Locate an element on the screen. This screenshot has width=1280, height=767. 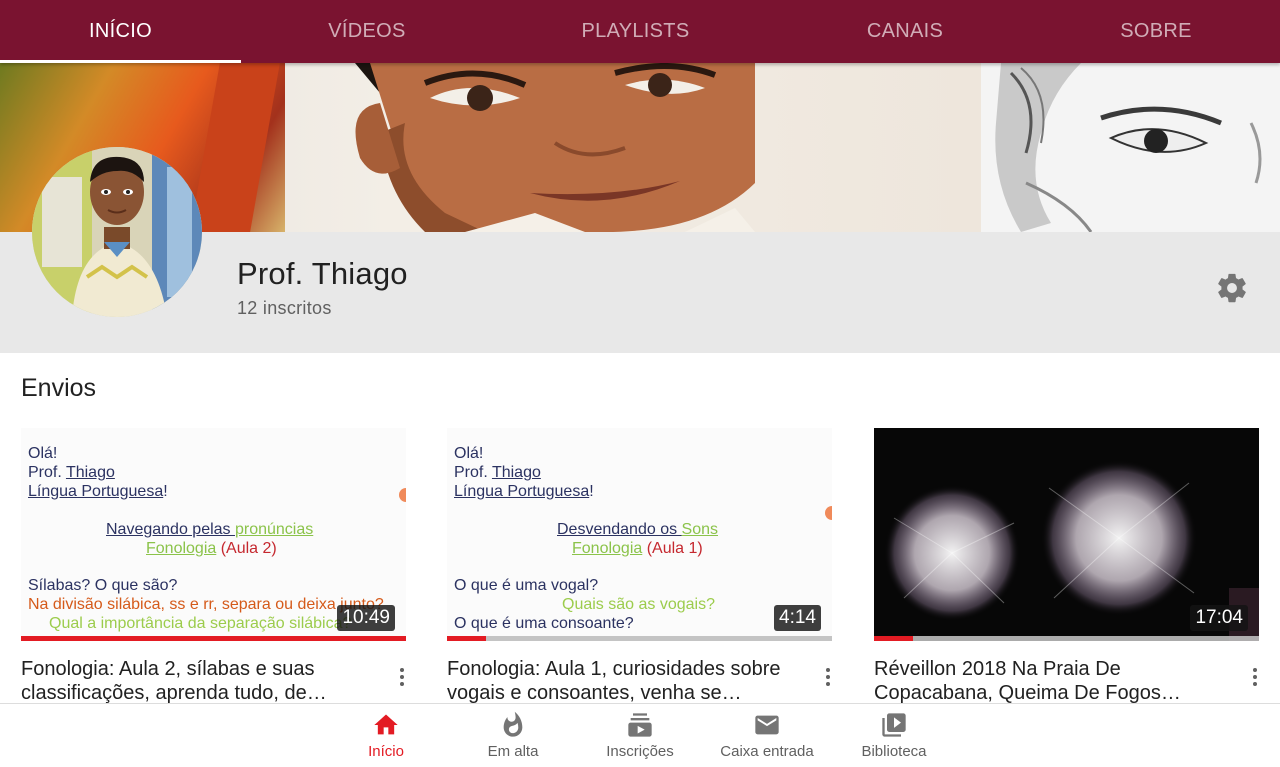
nav-item-caixa-entrada: Caixa entrada is located at coordinates (767, 735).